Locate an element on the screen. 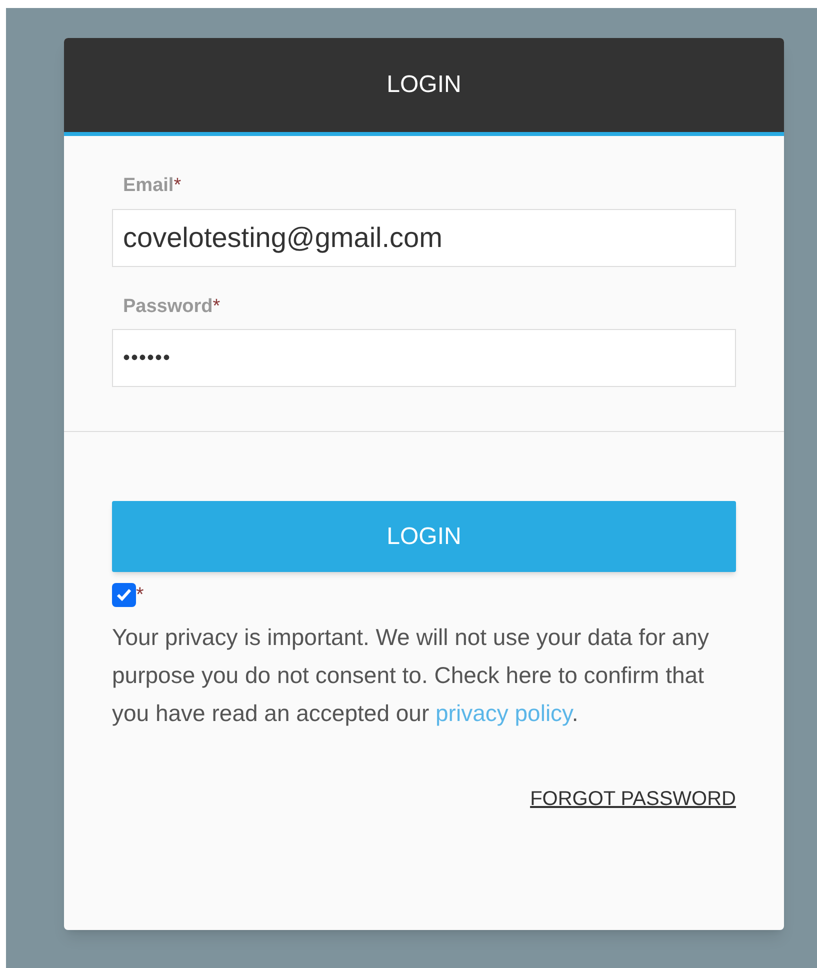 This screenshot has height=968, width=817. password-field: •••••• is located at coordinates (424, 358).